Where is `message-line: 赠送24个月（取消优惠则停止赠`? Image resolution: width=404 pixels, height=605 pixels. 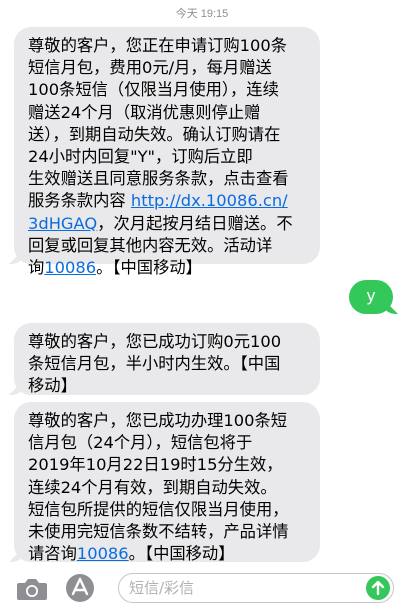 message-line: 赠送24个月（取消优惠则停止赠 is located at coordinates (144, 112).